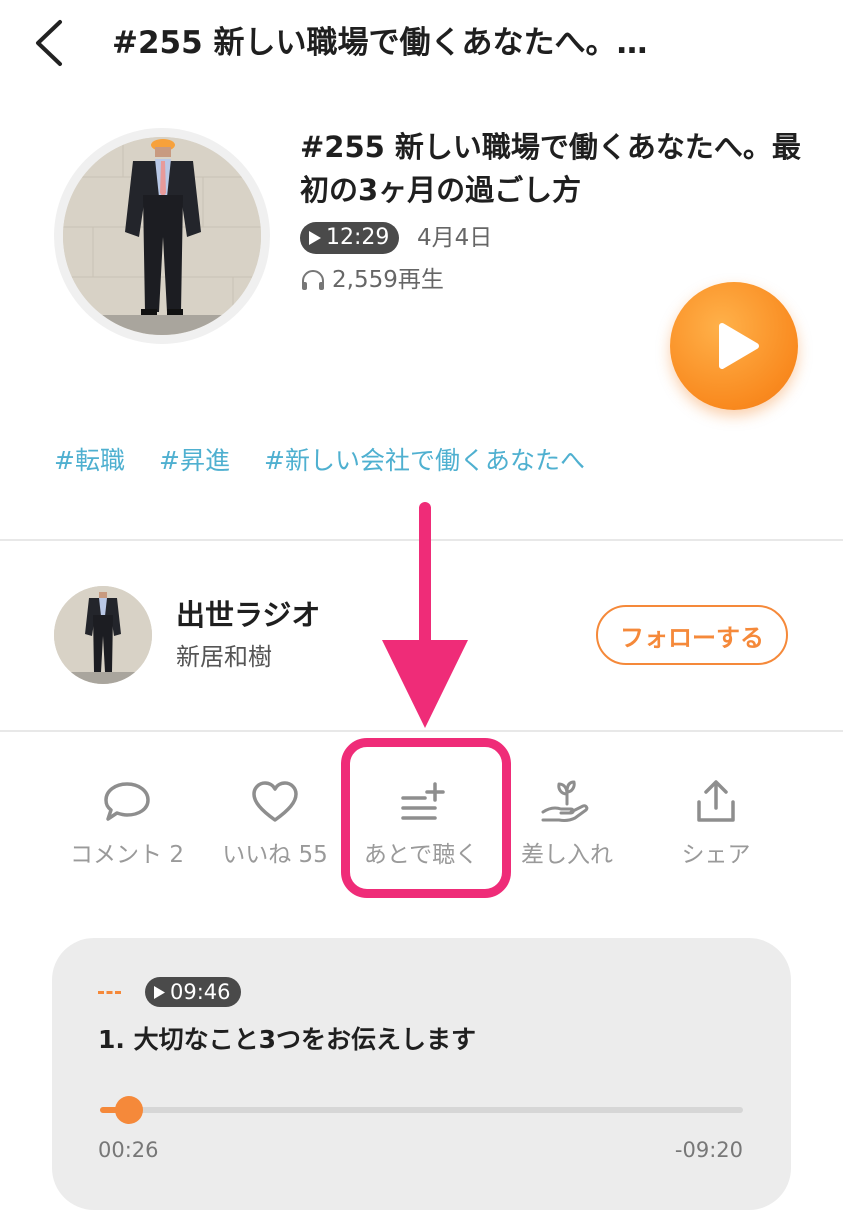  I want to click on listen-later-label: あとで聴く, so click(421, 855).